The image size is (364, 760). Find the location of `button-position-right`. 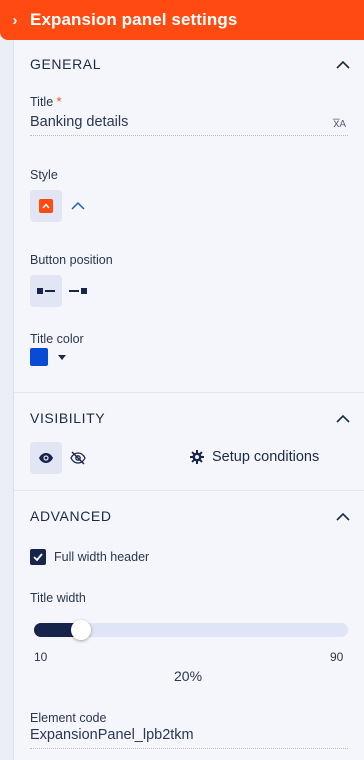

button-position-right is located at coordinates (78, 291).